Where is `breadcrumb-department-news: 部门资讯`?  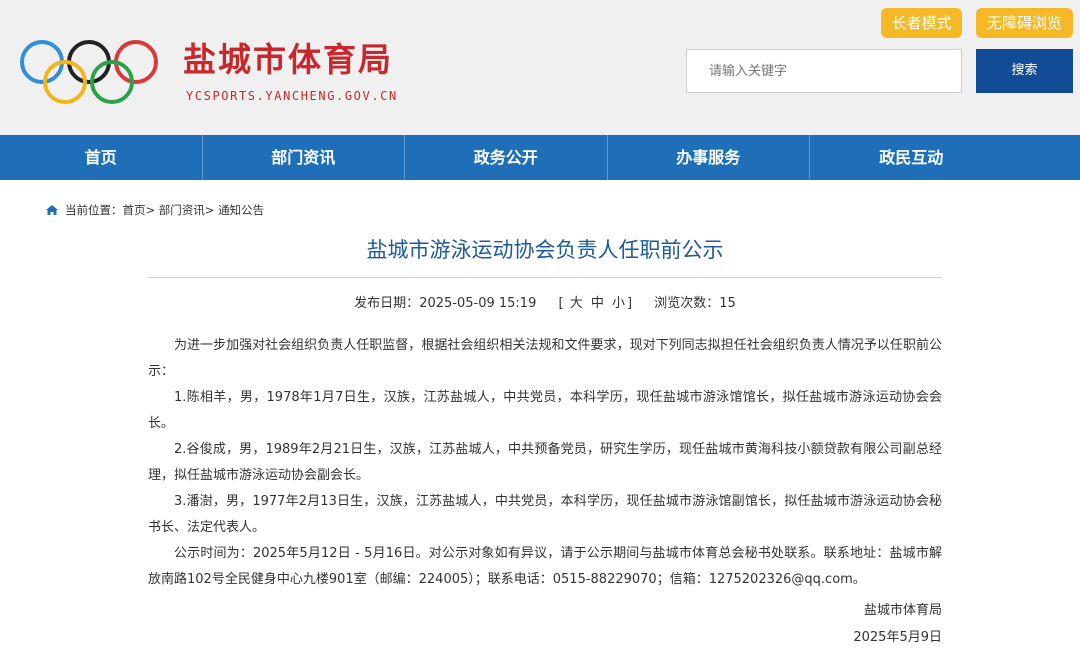
breadcrumb-department-news: 部门资讯 is located at coordinates (182, 210).